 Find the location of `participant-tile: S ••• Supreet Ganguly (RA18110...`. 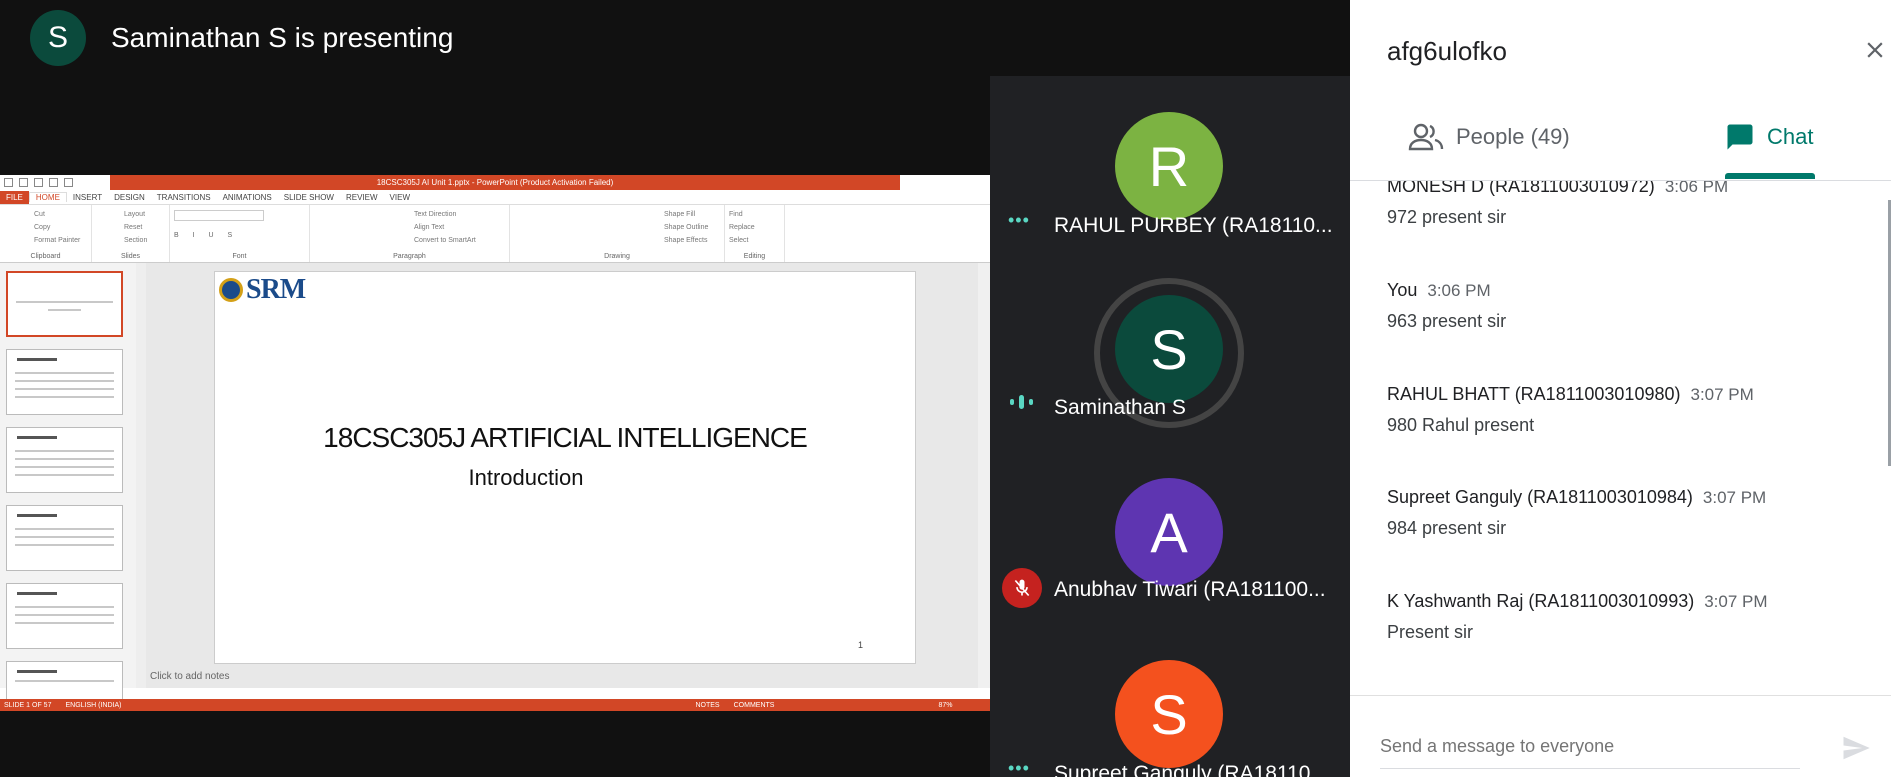

participant-tile: S ••• Supreet Ganguly (RA18110... is located at coordinates (1170, 699).